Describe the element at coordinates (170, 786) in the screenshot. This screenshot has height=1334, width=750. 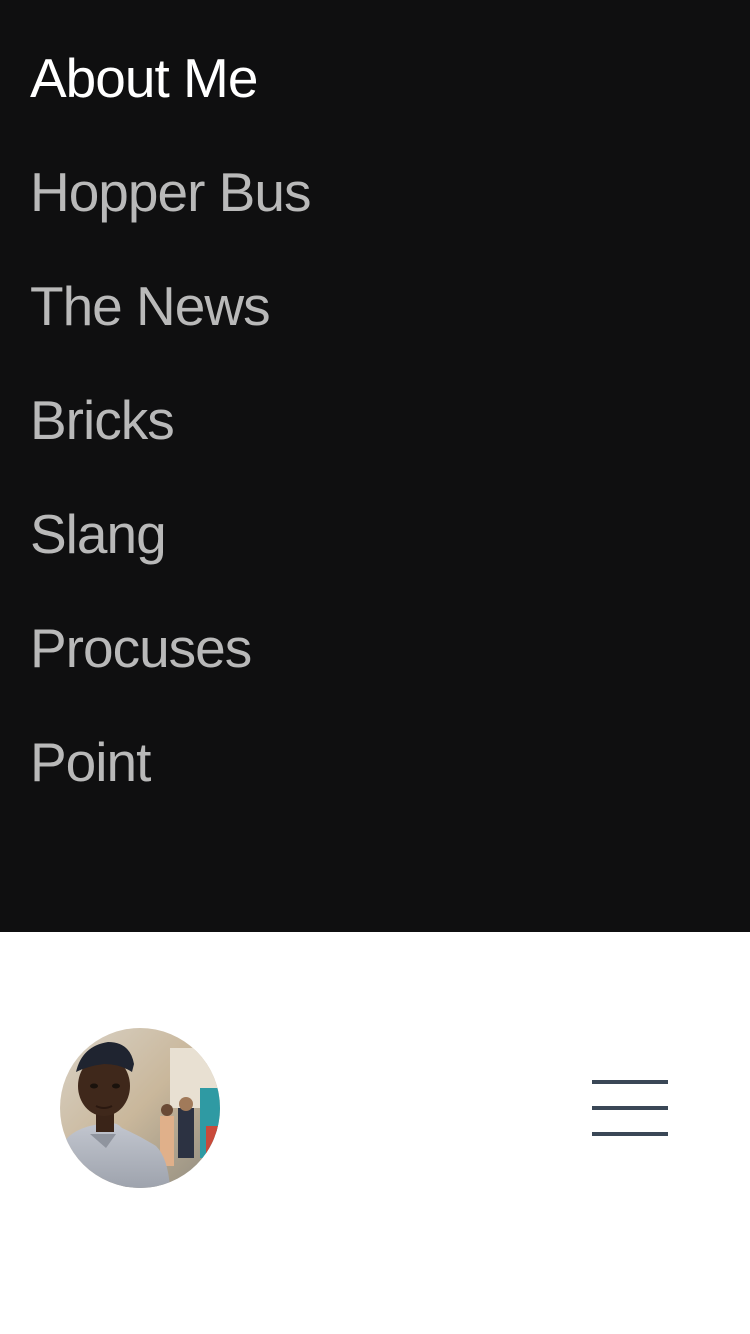
I see `menu-item-point: Point` at that location.